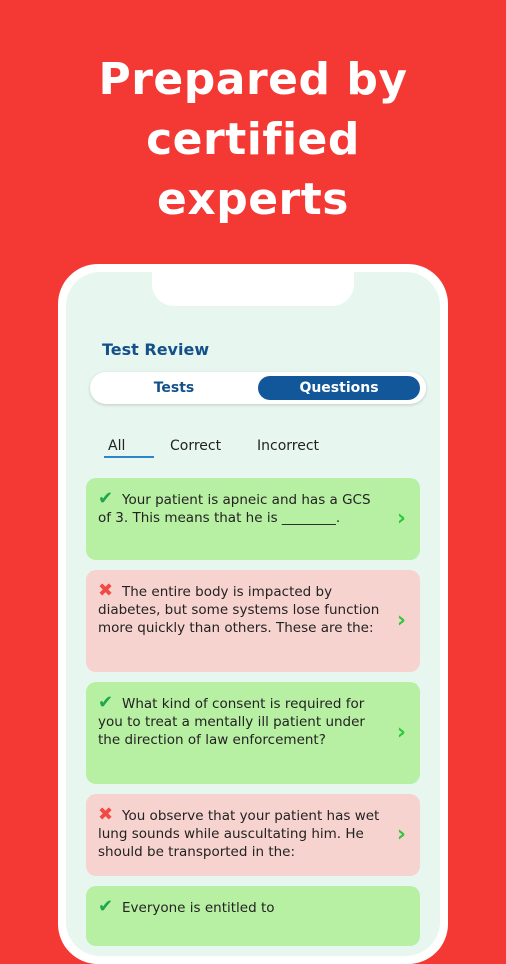  Describe the element at coordinates (251, 450) in the screenshot. I see `filter-tabs: All Correct Incorrect` at that location.